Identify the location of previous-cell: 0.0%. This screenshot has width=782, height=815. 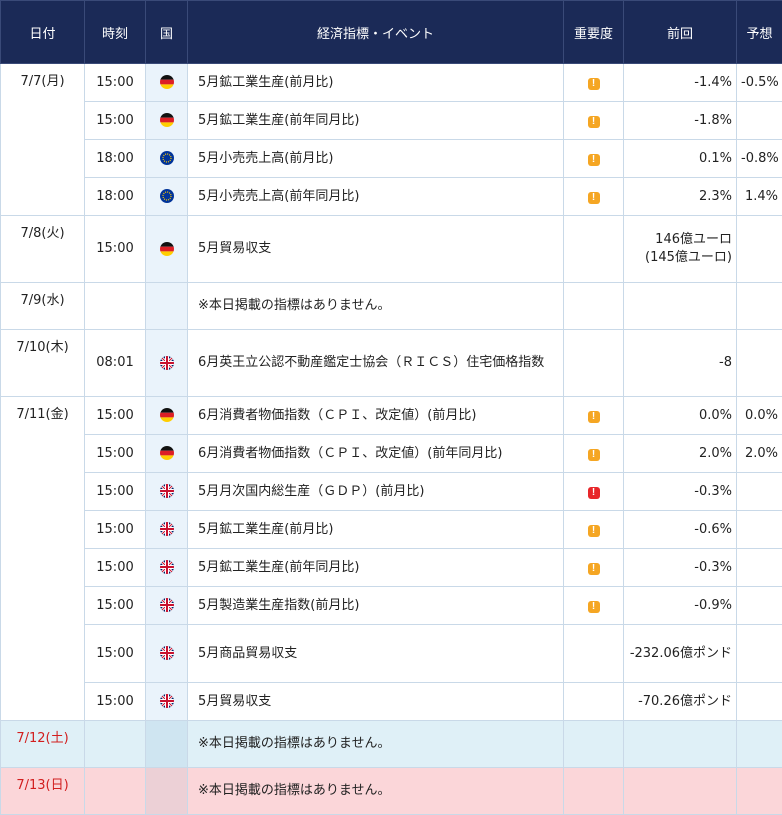
(680, 416).